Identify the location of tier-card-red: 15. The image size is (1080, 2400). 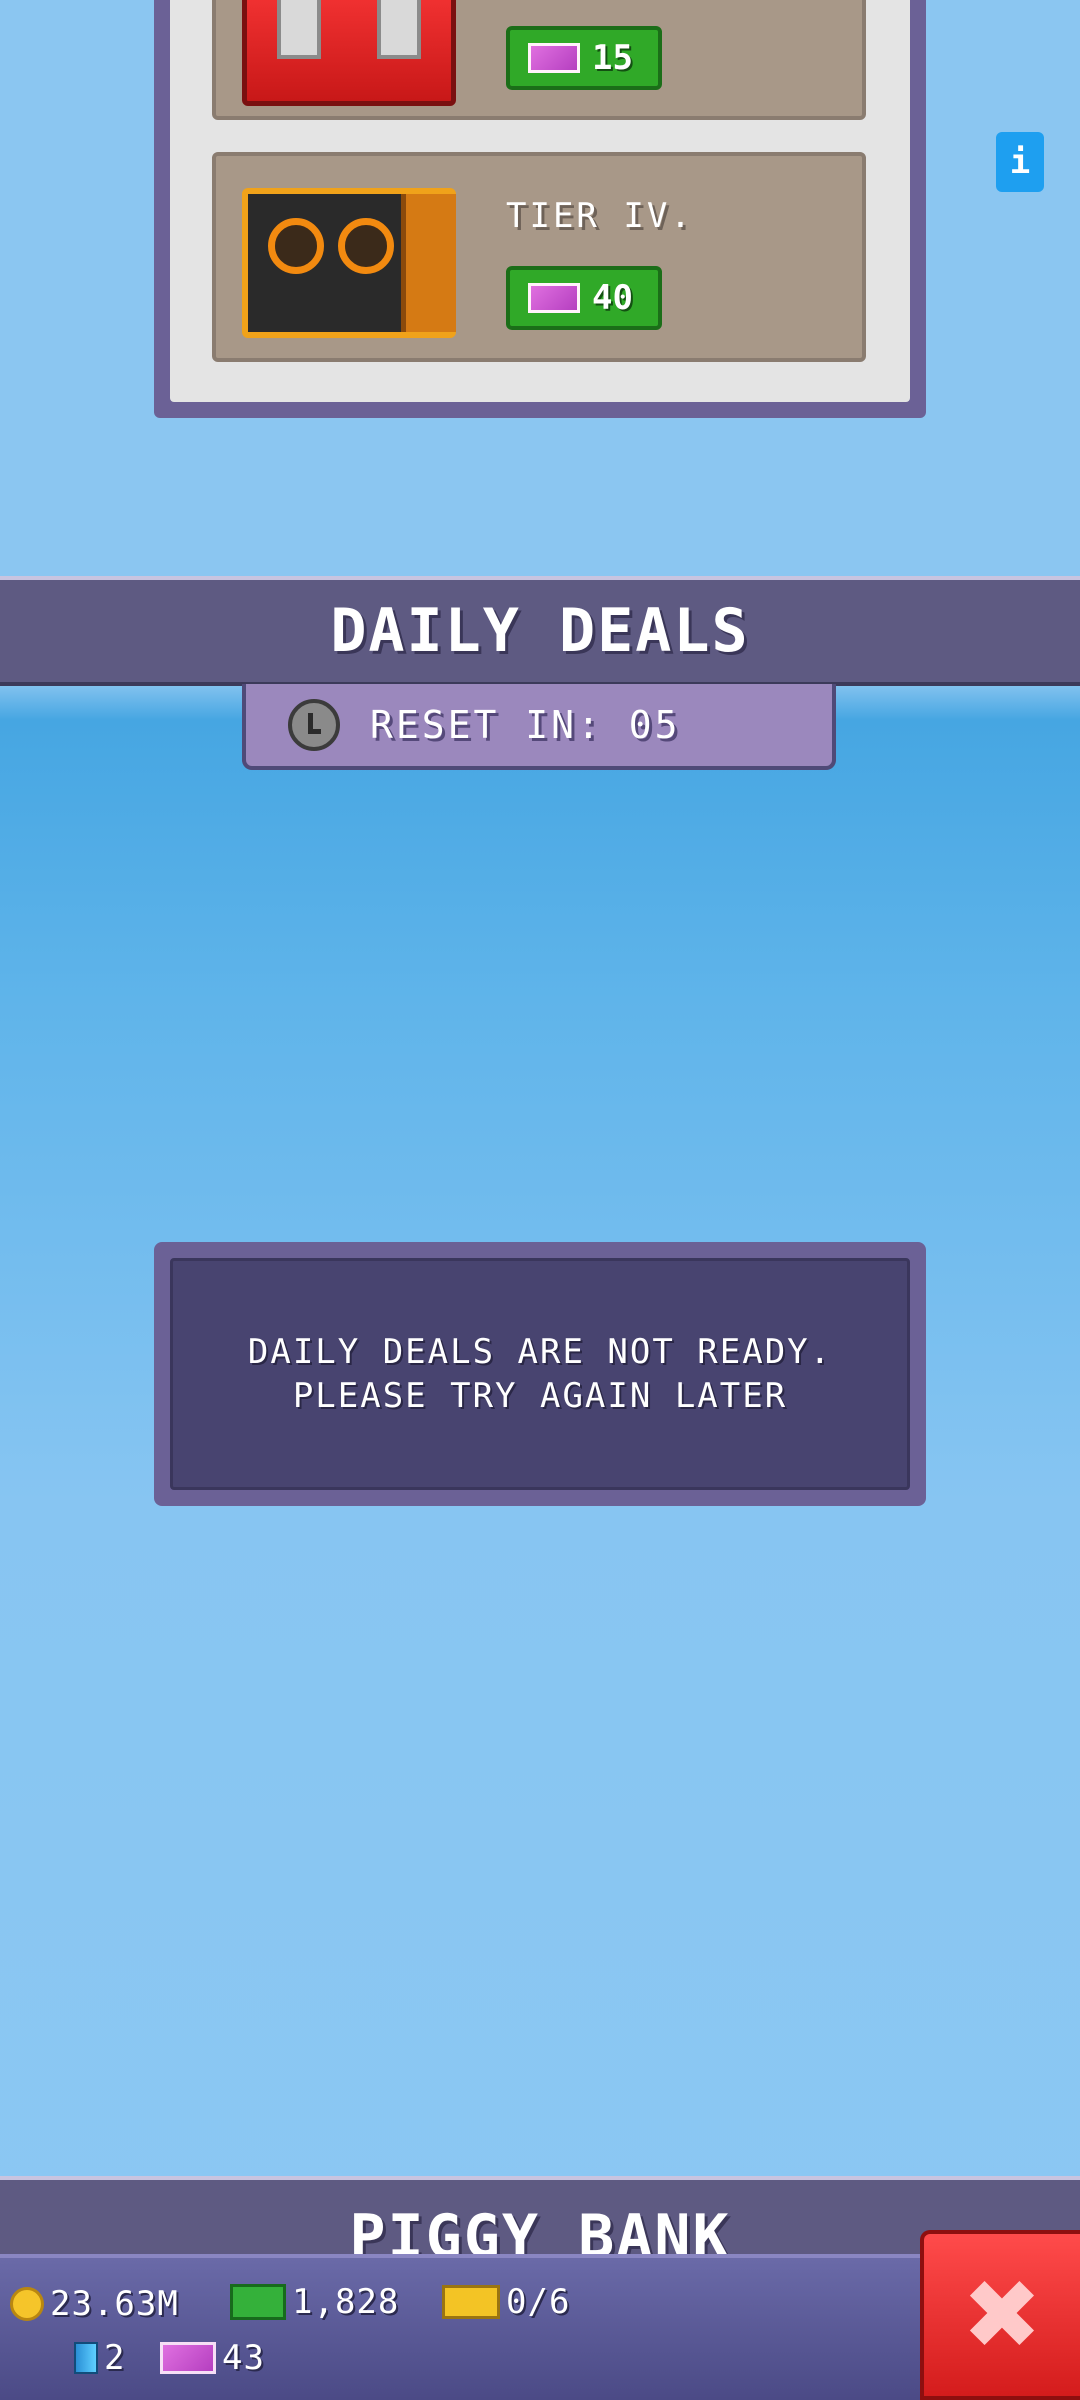
(539, 60).